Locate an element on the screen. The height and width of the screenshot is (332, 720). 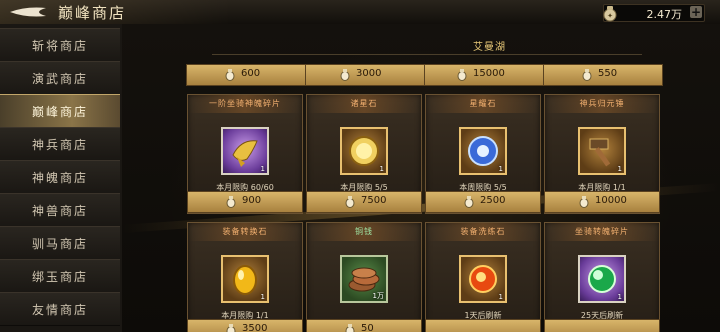
buy-price-button: 50 is located at coordinates (364, 325).